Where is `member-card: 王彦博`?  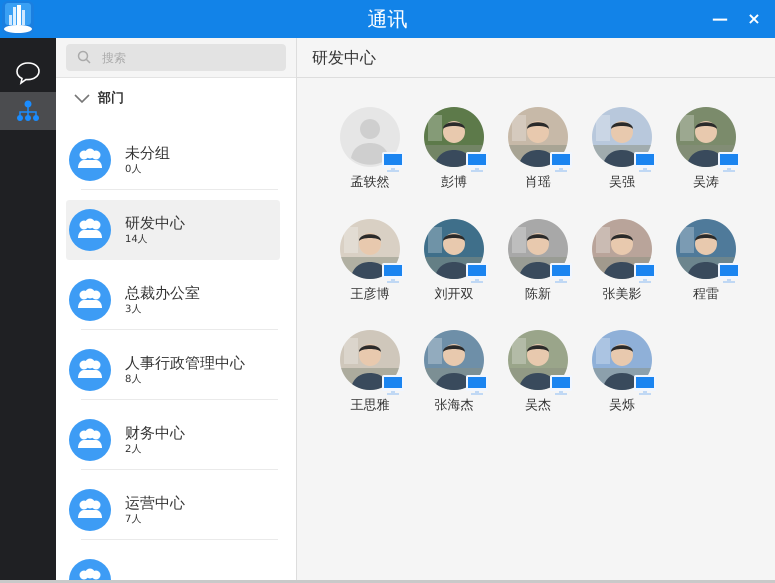 member-card: 王彦博 is located at coordinates (370, 261).